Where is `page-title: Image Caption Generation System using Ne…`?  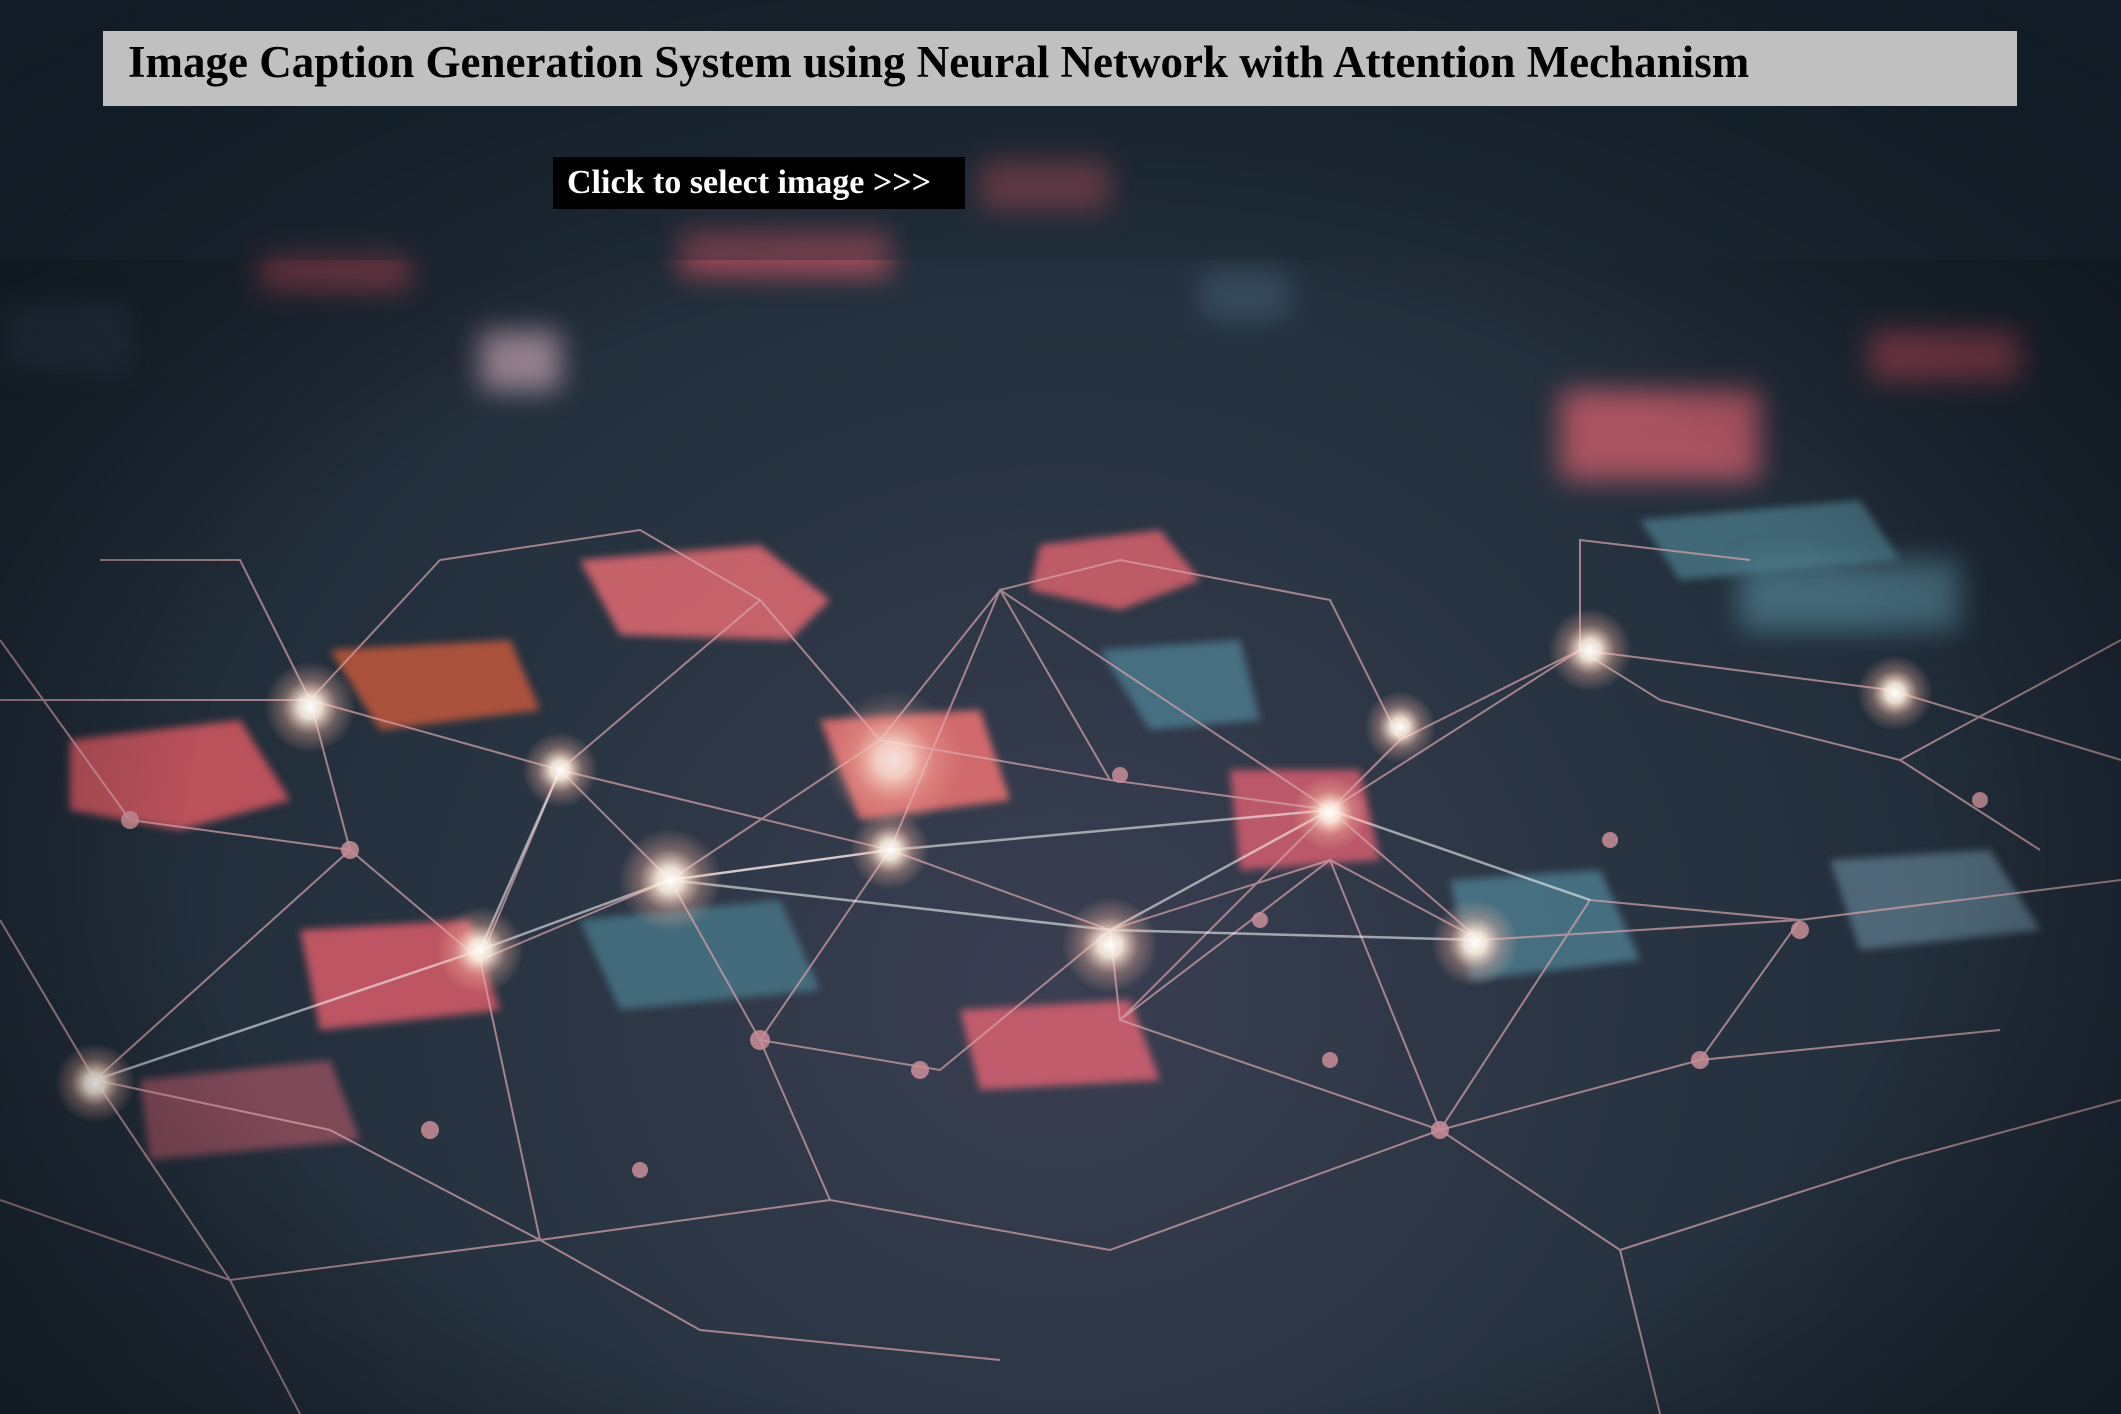
page-title: Image Caption Generation System using Ne… is located at coordinates (939, 62).